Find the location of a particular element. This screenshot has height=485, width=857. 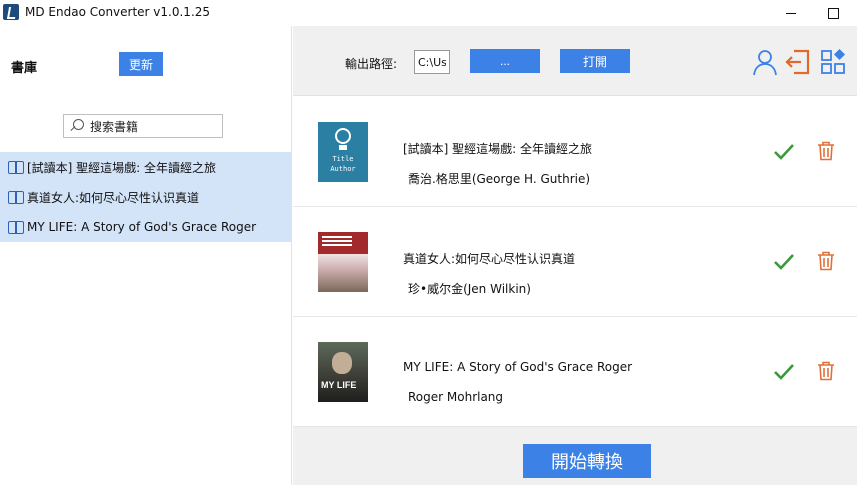

library-item-label: [試讀本] 聖經這場戲: 全年讀經之旅 is located at coordinates (122, 167).